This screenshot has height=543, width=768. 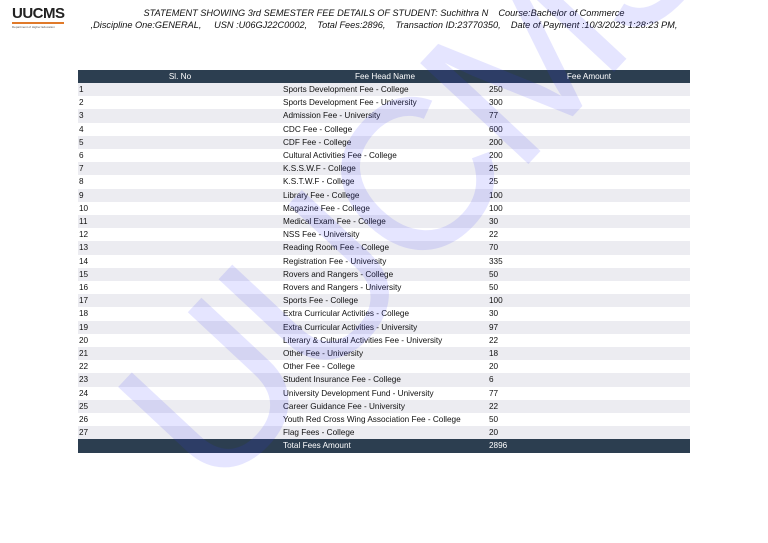 I want to click on table-row: 2 Sports Development Fee - University 300, so click(x=384, y=102).